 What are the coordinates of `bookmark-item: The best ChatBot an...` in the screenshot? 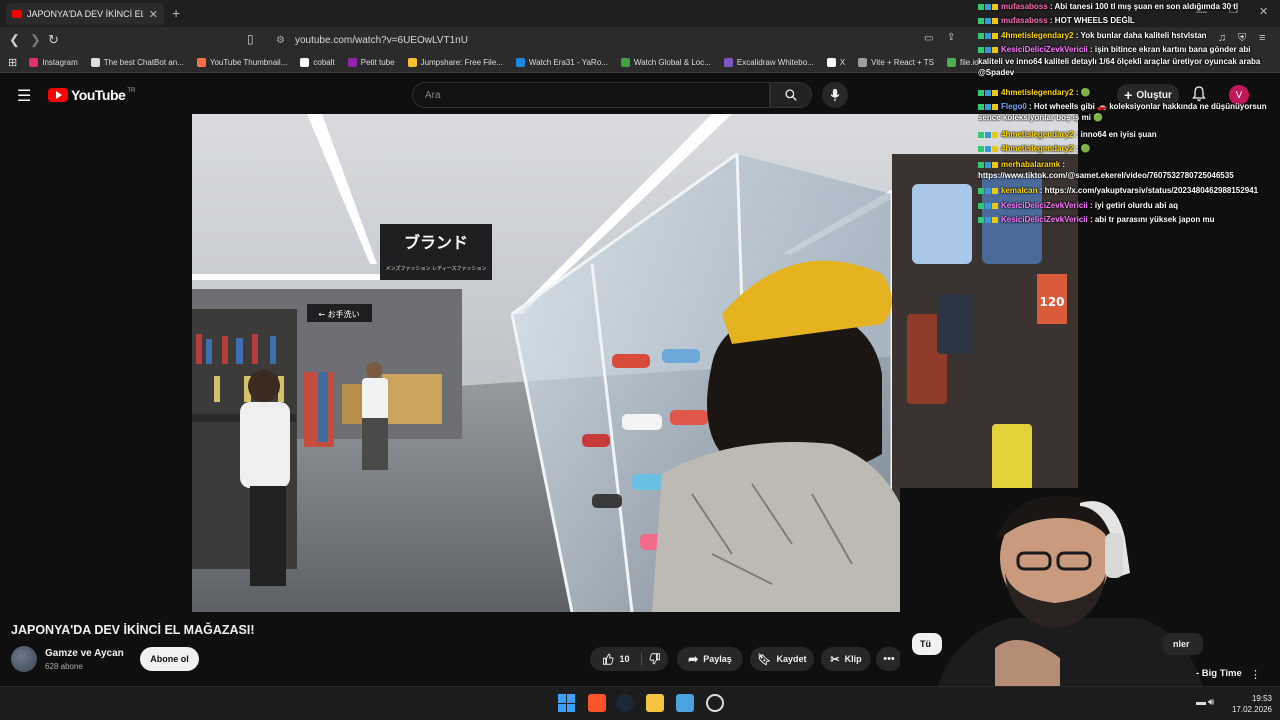 It's located at (137, 62).